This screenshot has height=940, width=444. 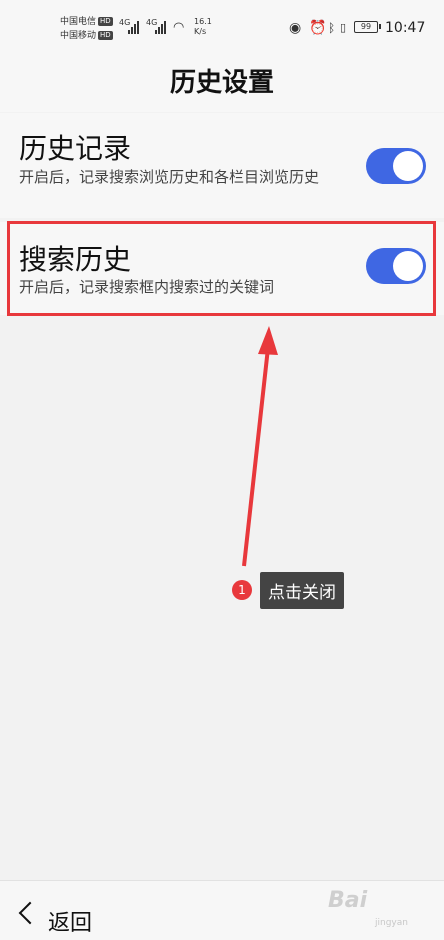 What do you see at coordinates (260, 446) in the screenshot?
I see `annotation-arrow` at bounding box center [260, 446].